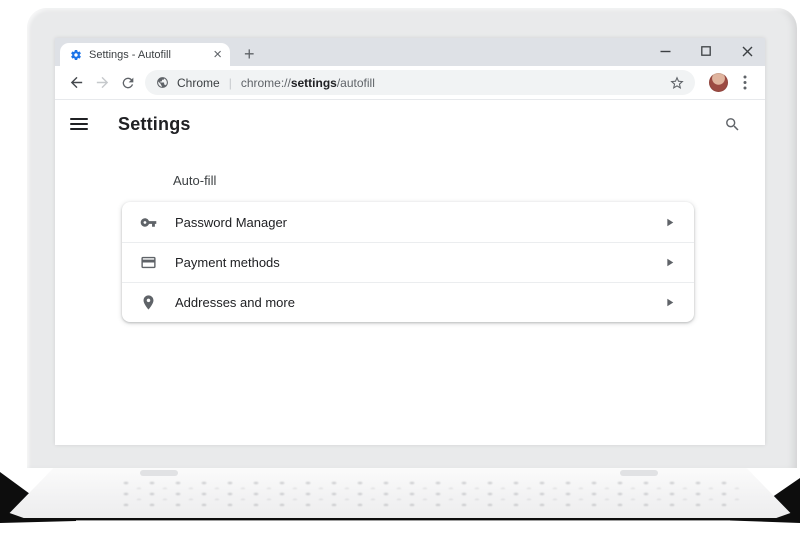 The width and height of the screenshot is (800, 533). I want to click on profile-avatar, so click(718, 82).